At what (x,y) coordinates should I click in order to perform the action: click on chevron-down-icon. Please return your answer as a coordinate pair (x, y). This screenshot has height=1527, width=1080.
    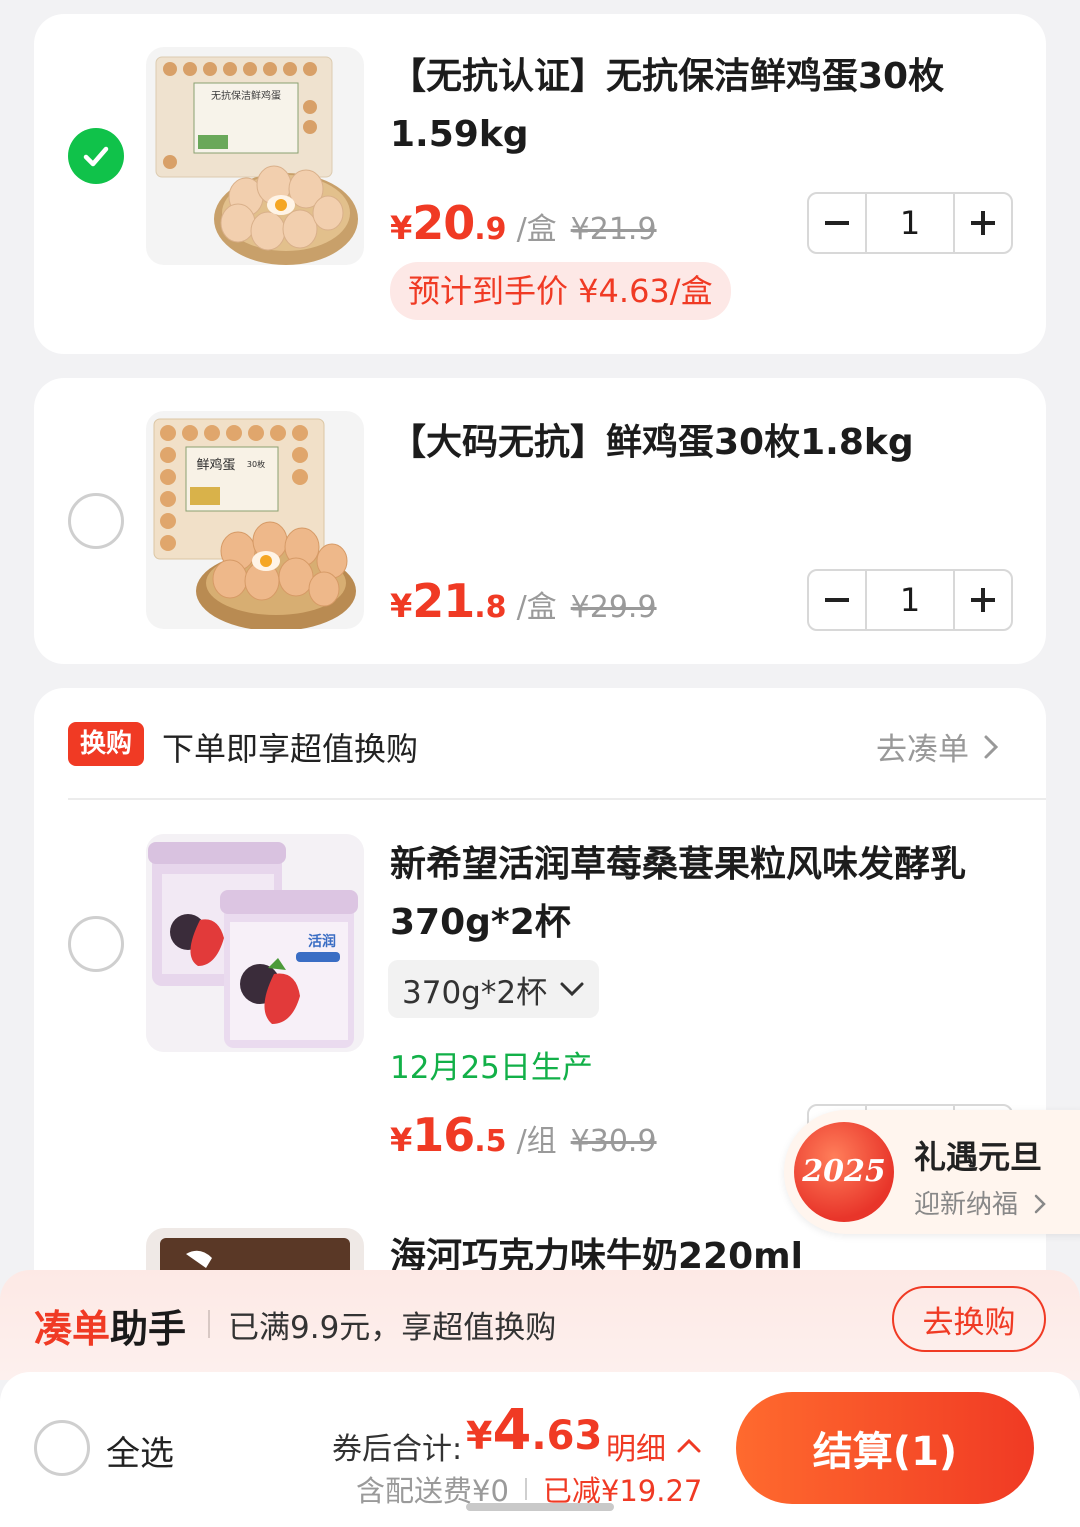
    Looking at the image, I should click on (572, 989).